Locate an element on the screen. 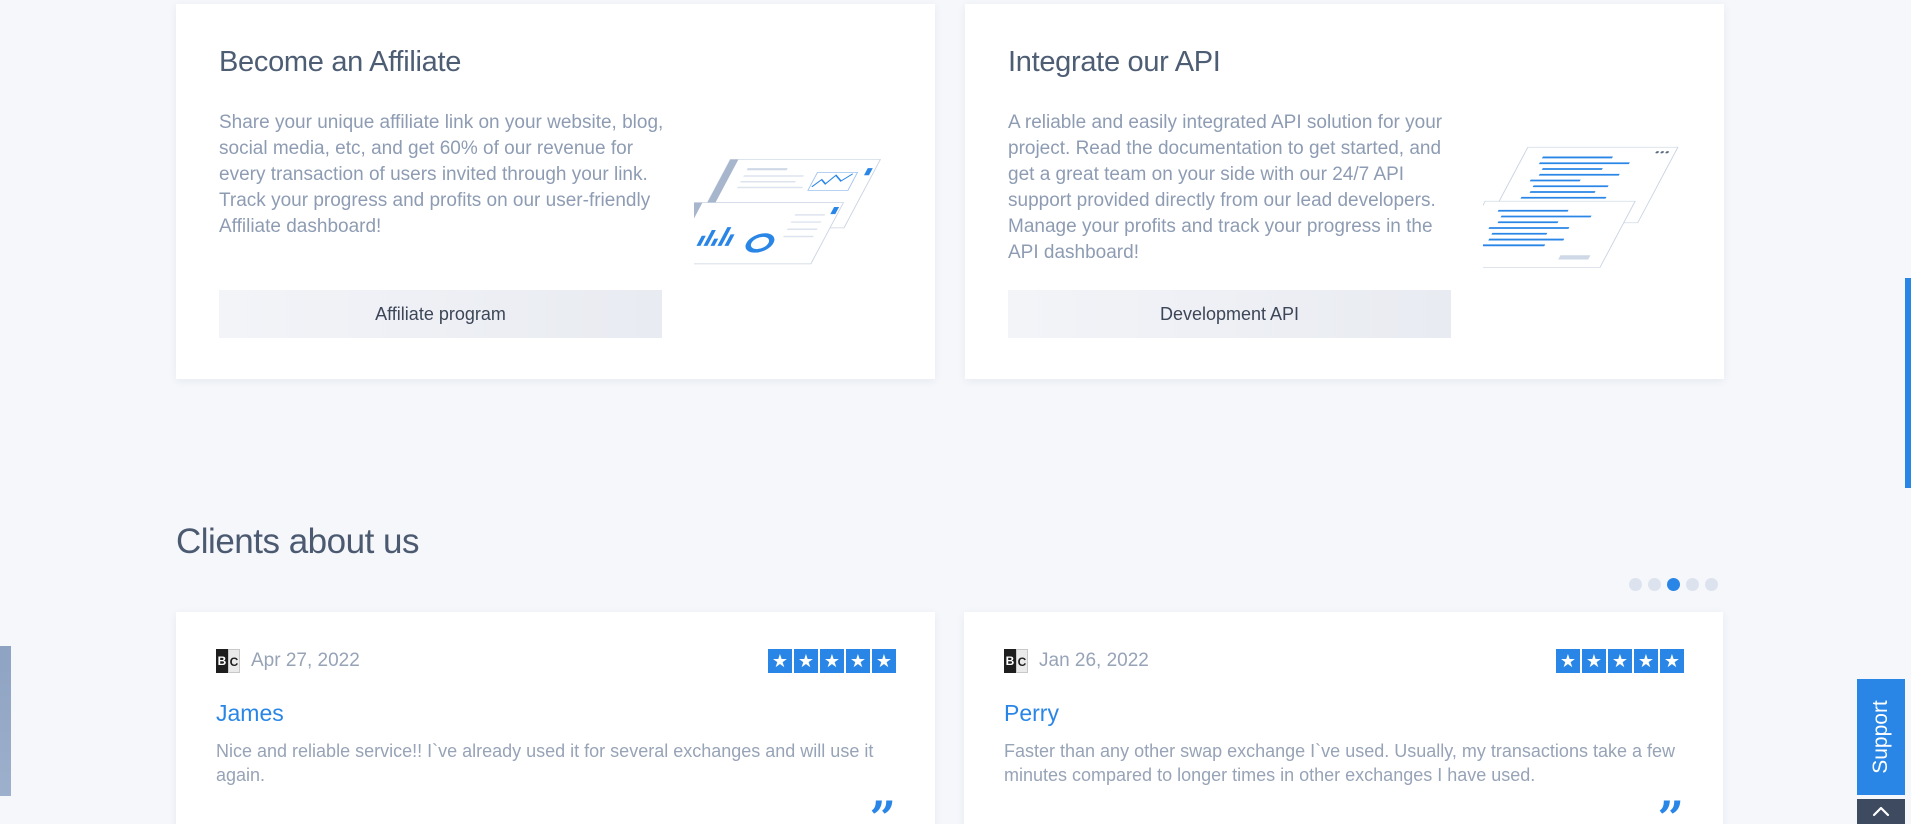  review-date: Jan 26, 2022 is located at coordinates (1094, 660).